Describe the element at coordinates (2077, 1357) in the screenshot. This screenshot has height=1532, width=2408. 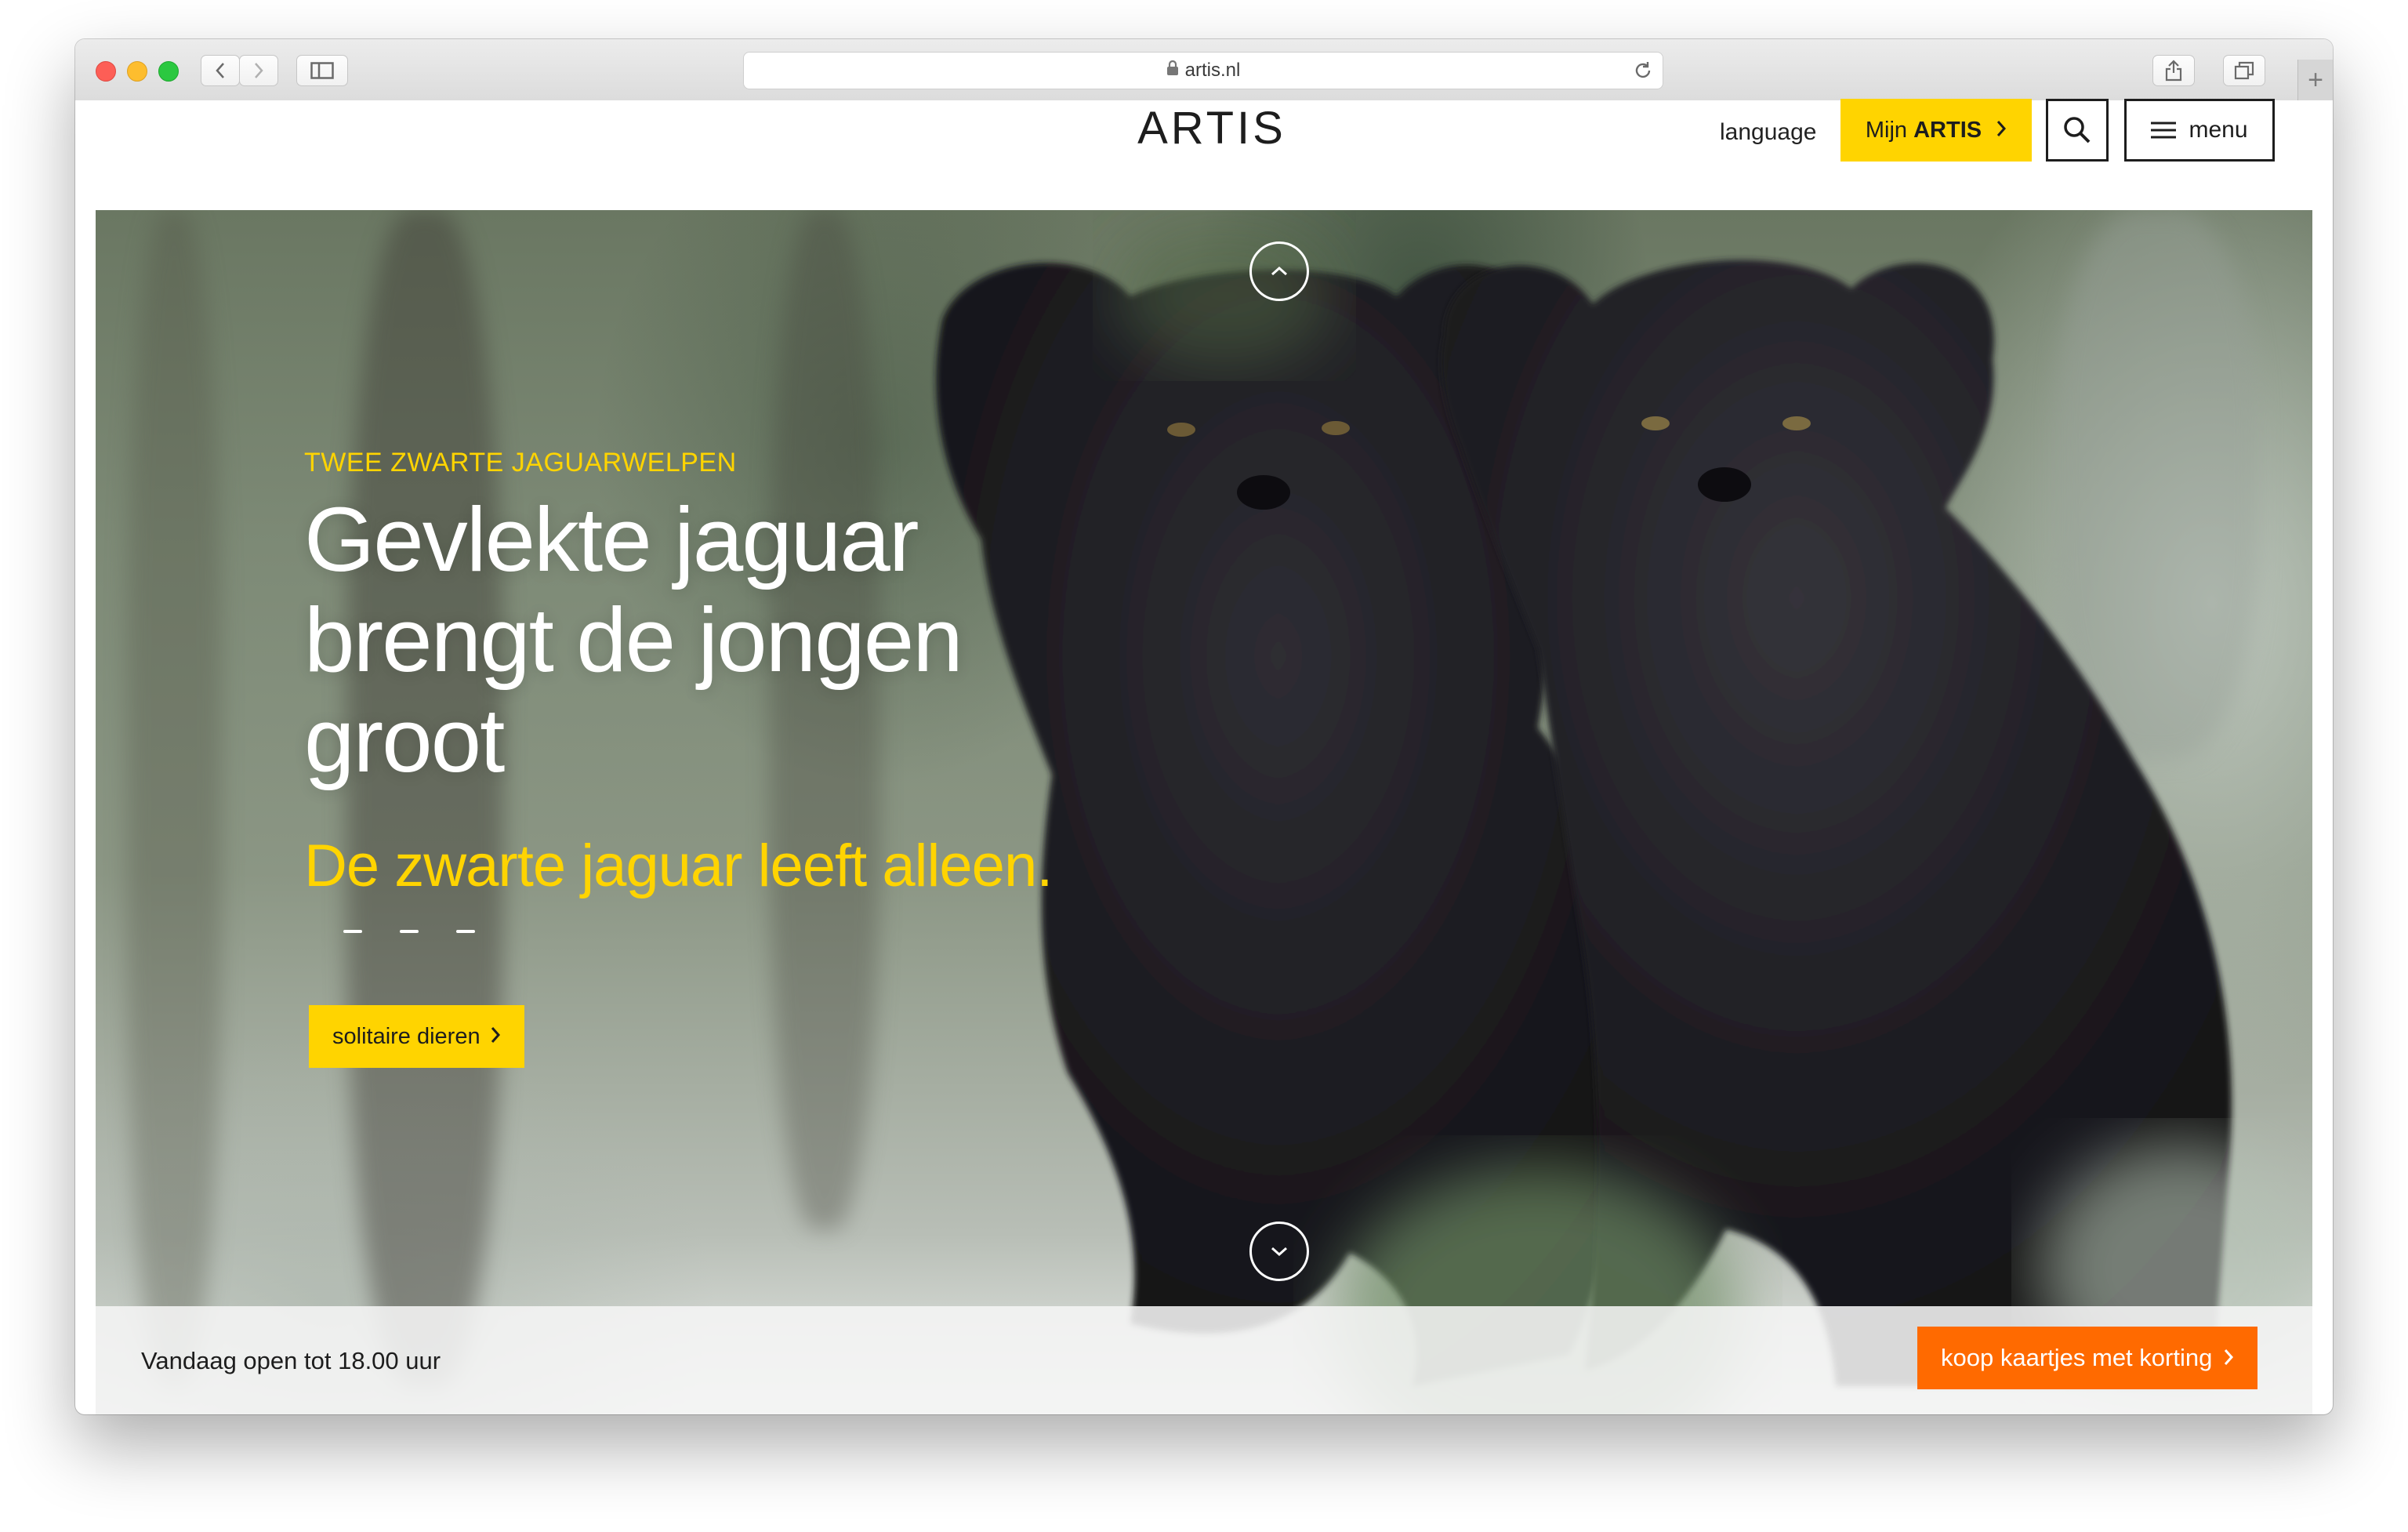
I see `tickets-label: koop kaartjes met korting` at that location.